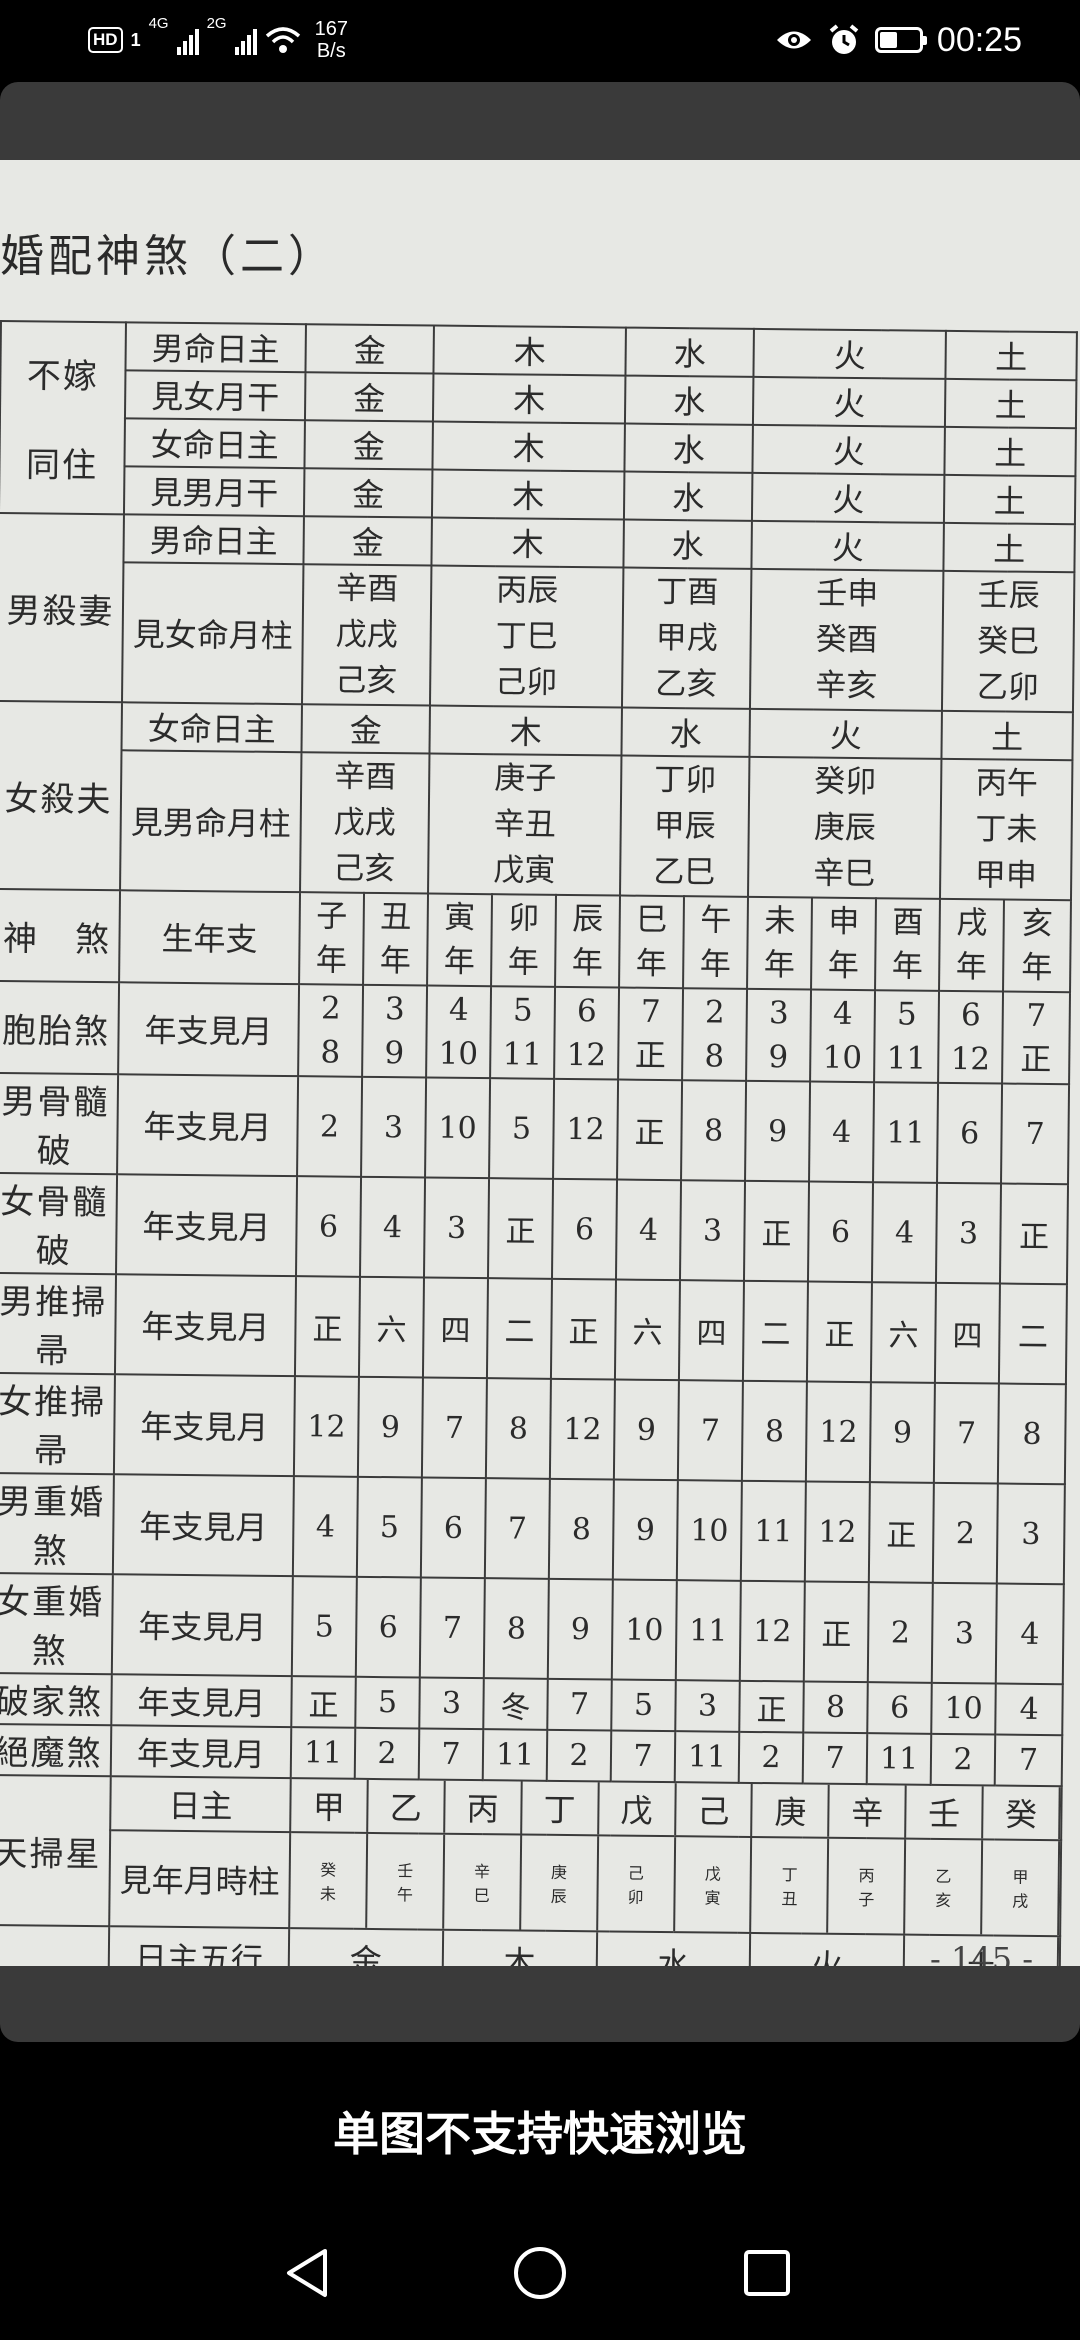 This screenshot has width=1080, height=2340. What do you see at coordinates (791, 1810) in the screenshot?
I see `stem-cell: 庚` at bounding box center [791, 1810].